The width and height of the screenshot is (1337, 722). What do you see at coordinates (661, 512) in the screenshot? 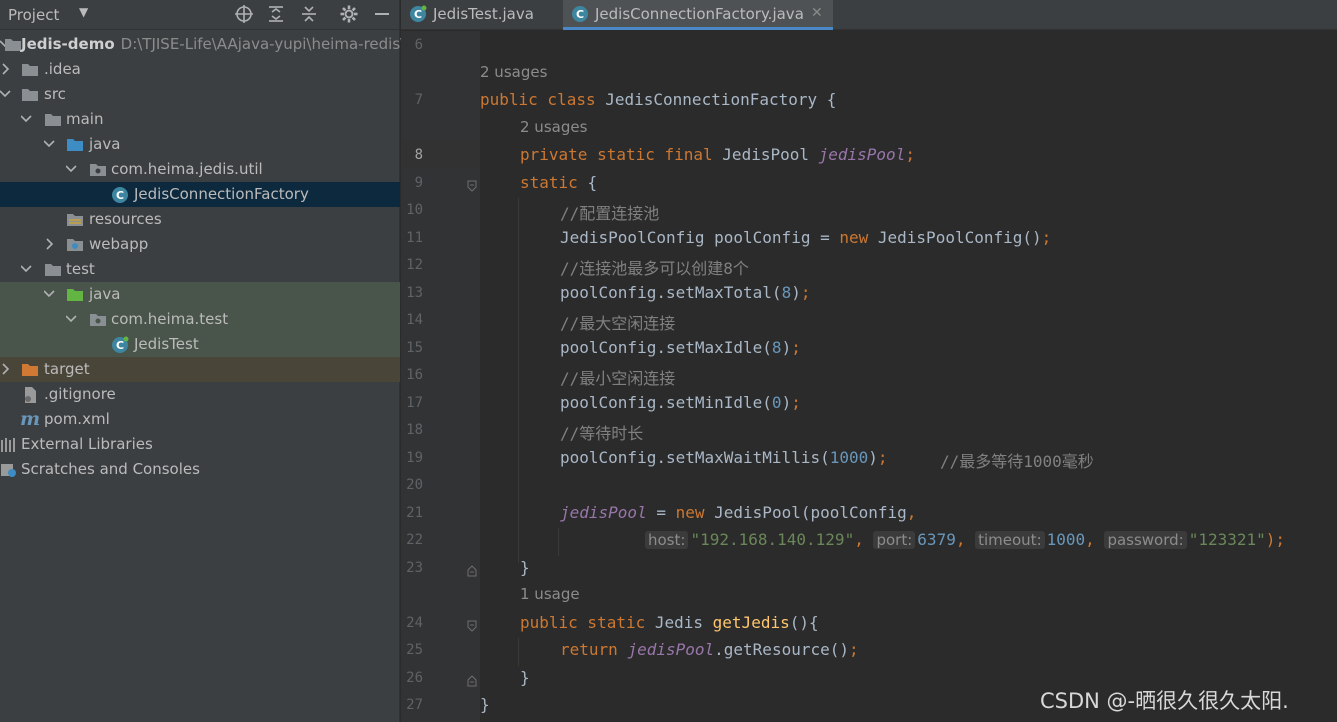
I see `code-token: =` at bounding box center [661, 512].